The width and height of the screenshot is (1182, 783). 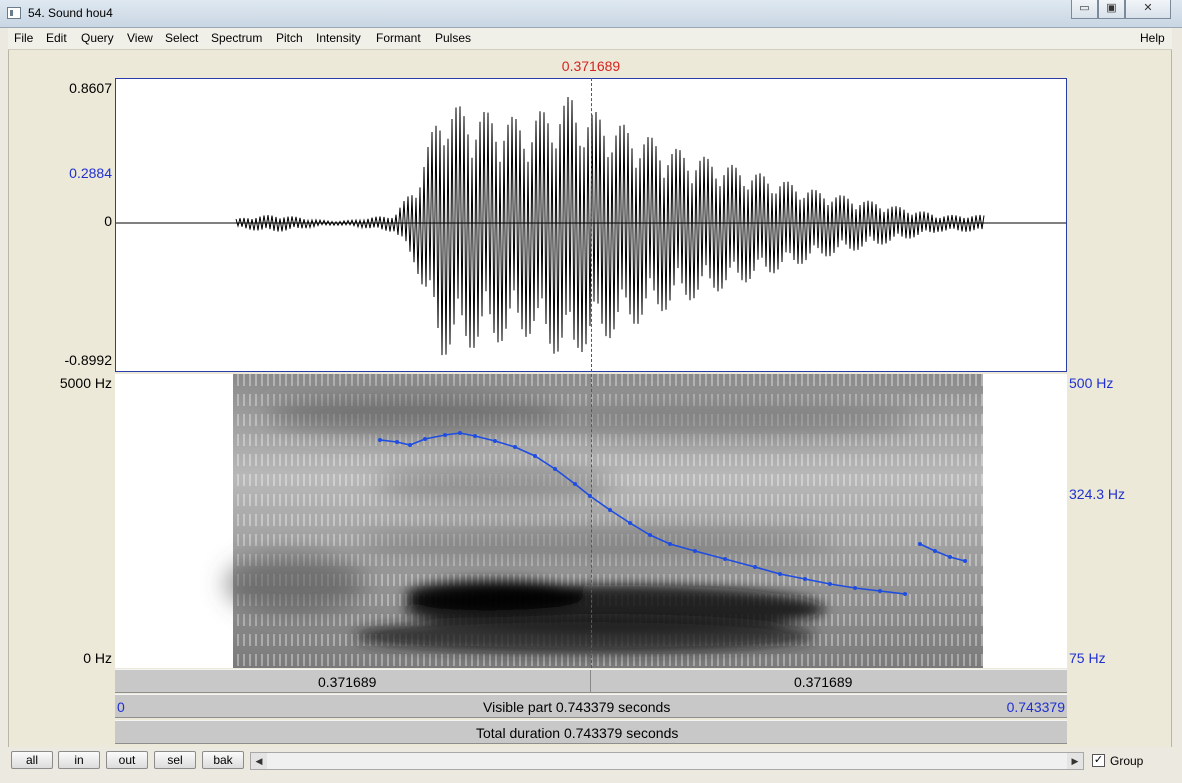 I want to click on pitch-axis-mid: 324.3 Hz, so click(x=1097, y=494).